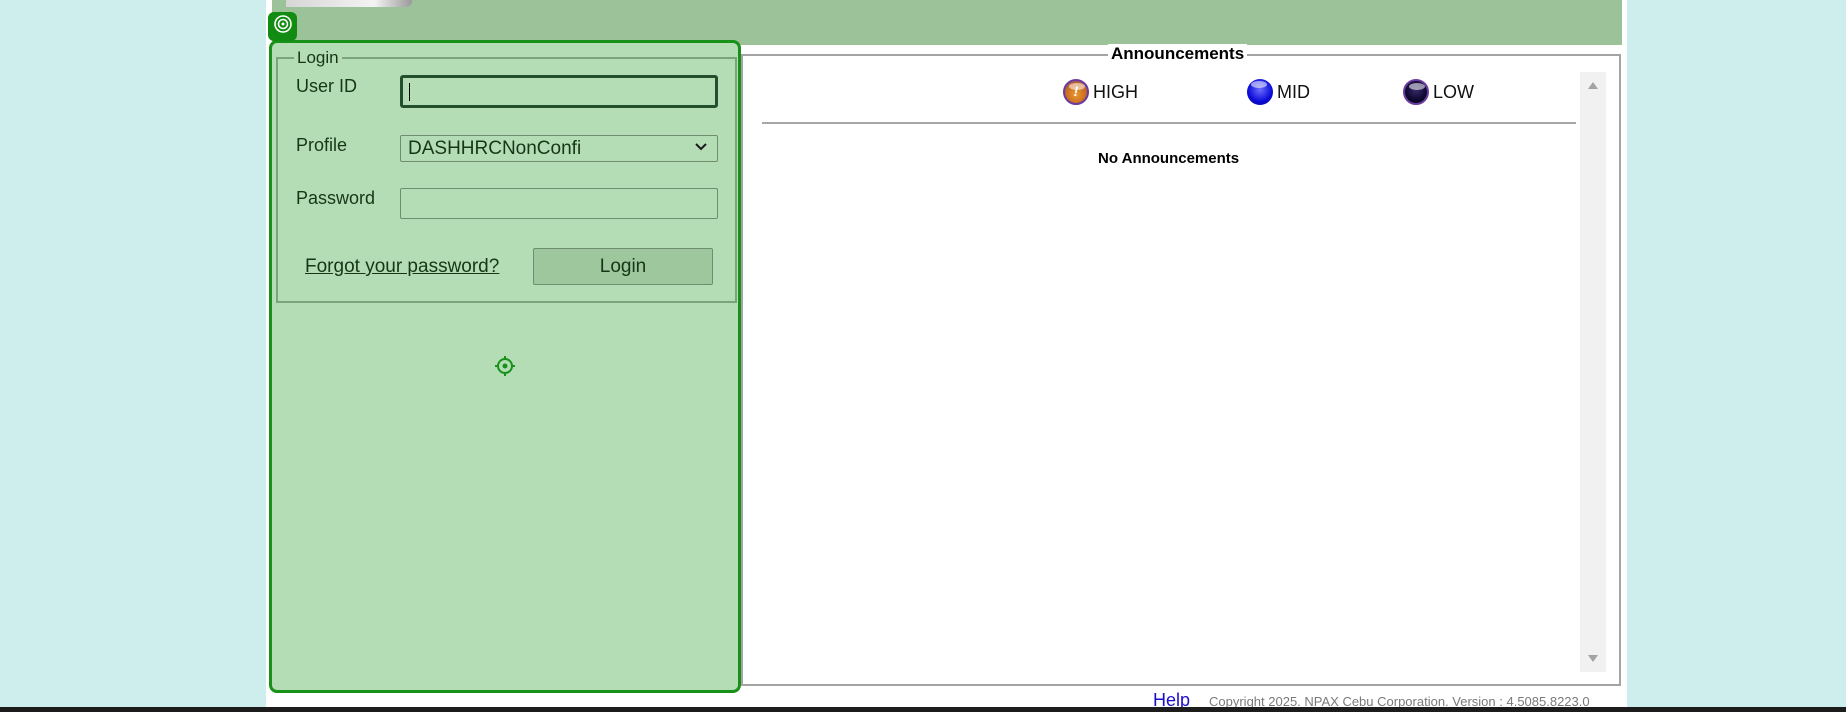  I want to click on announcements-title: Announcements, so click(1178, 54).